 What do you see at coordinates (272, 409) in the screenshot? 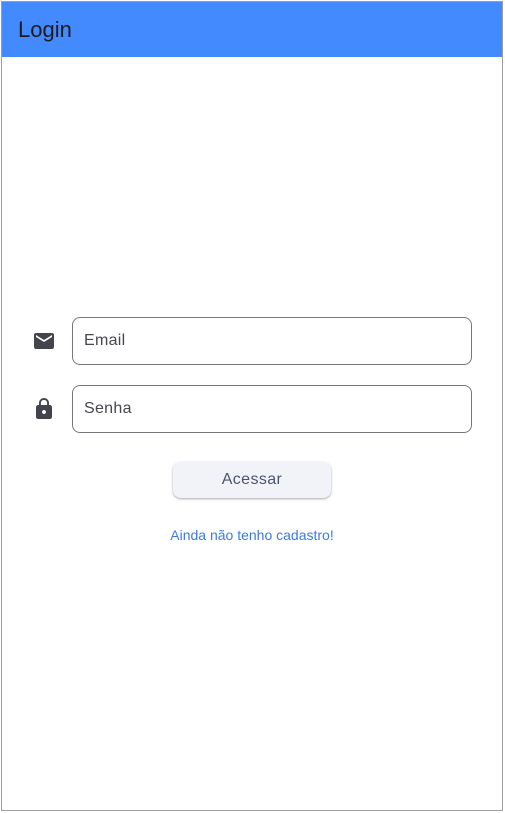
I see `password-field` at bounding box center [272, 409].